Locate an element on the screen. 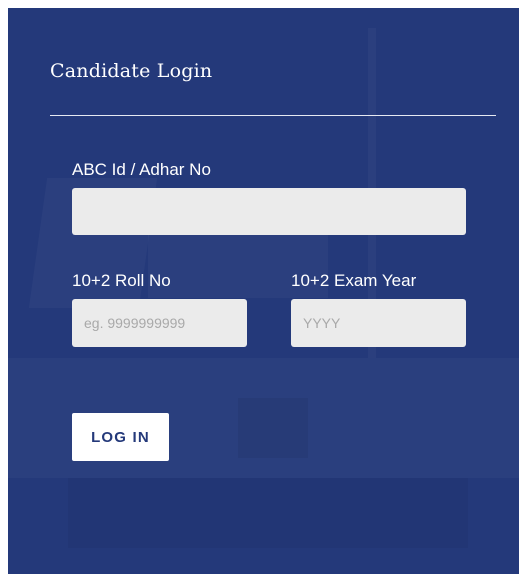  abc-id-label: ABC Id / Adhar No is located at coordinates (141, 169).